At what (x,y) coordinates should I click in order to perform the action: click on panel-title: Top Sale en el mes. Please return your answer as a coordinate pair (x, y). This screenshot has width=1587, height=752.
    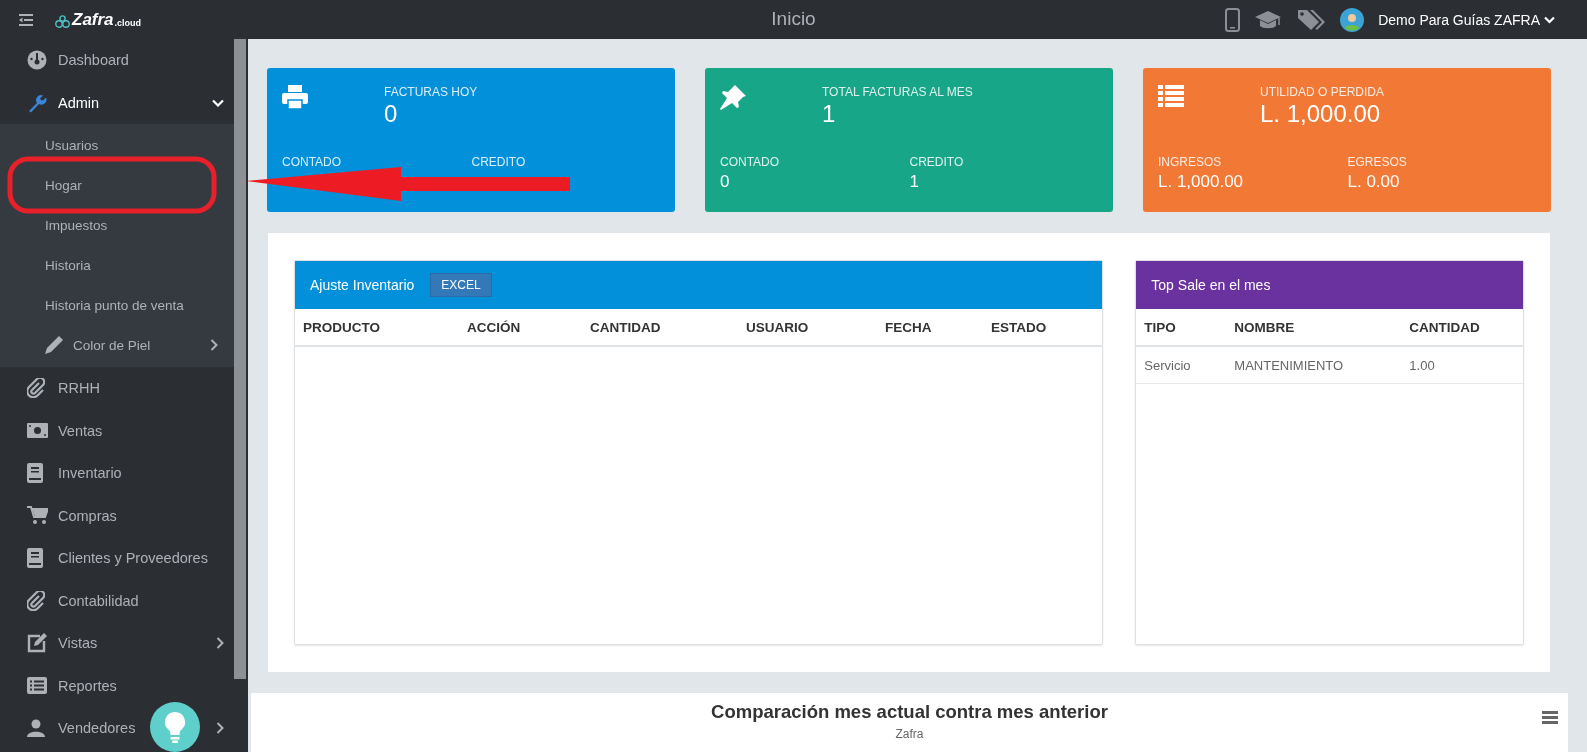
    Looking at the image, I should click on (1211, 285).